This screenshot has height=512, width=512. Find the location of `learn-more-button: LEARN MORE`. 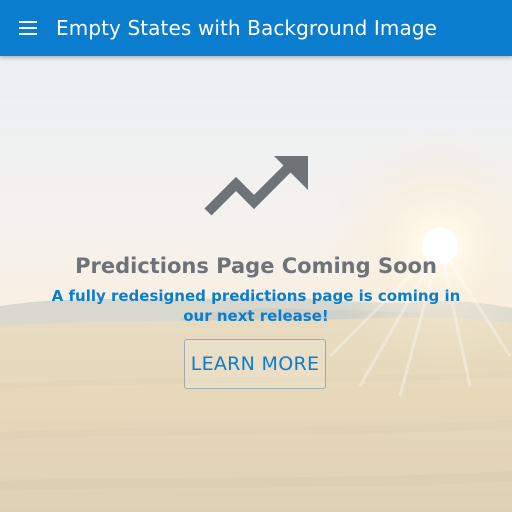

learn-more-button: LEARN MORE is located at coordinates (255, 364).